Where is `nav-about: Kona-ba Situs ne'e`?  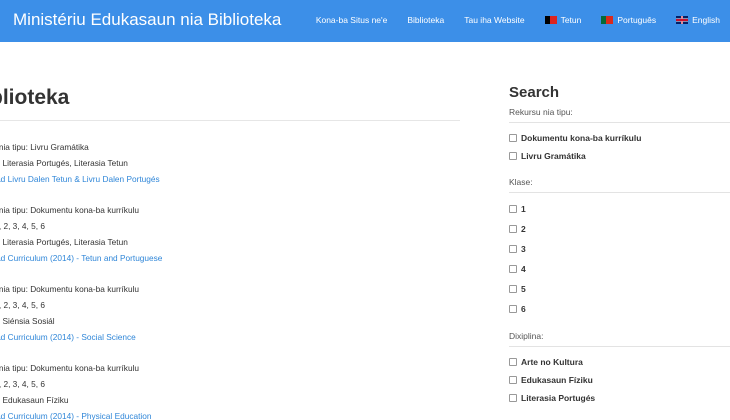
nav-about: Kona-ba Situs ne'e is located at coordinates (352, 20).